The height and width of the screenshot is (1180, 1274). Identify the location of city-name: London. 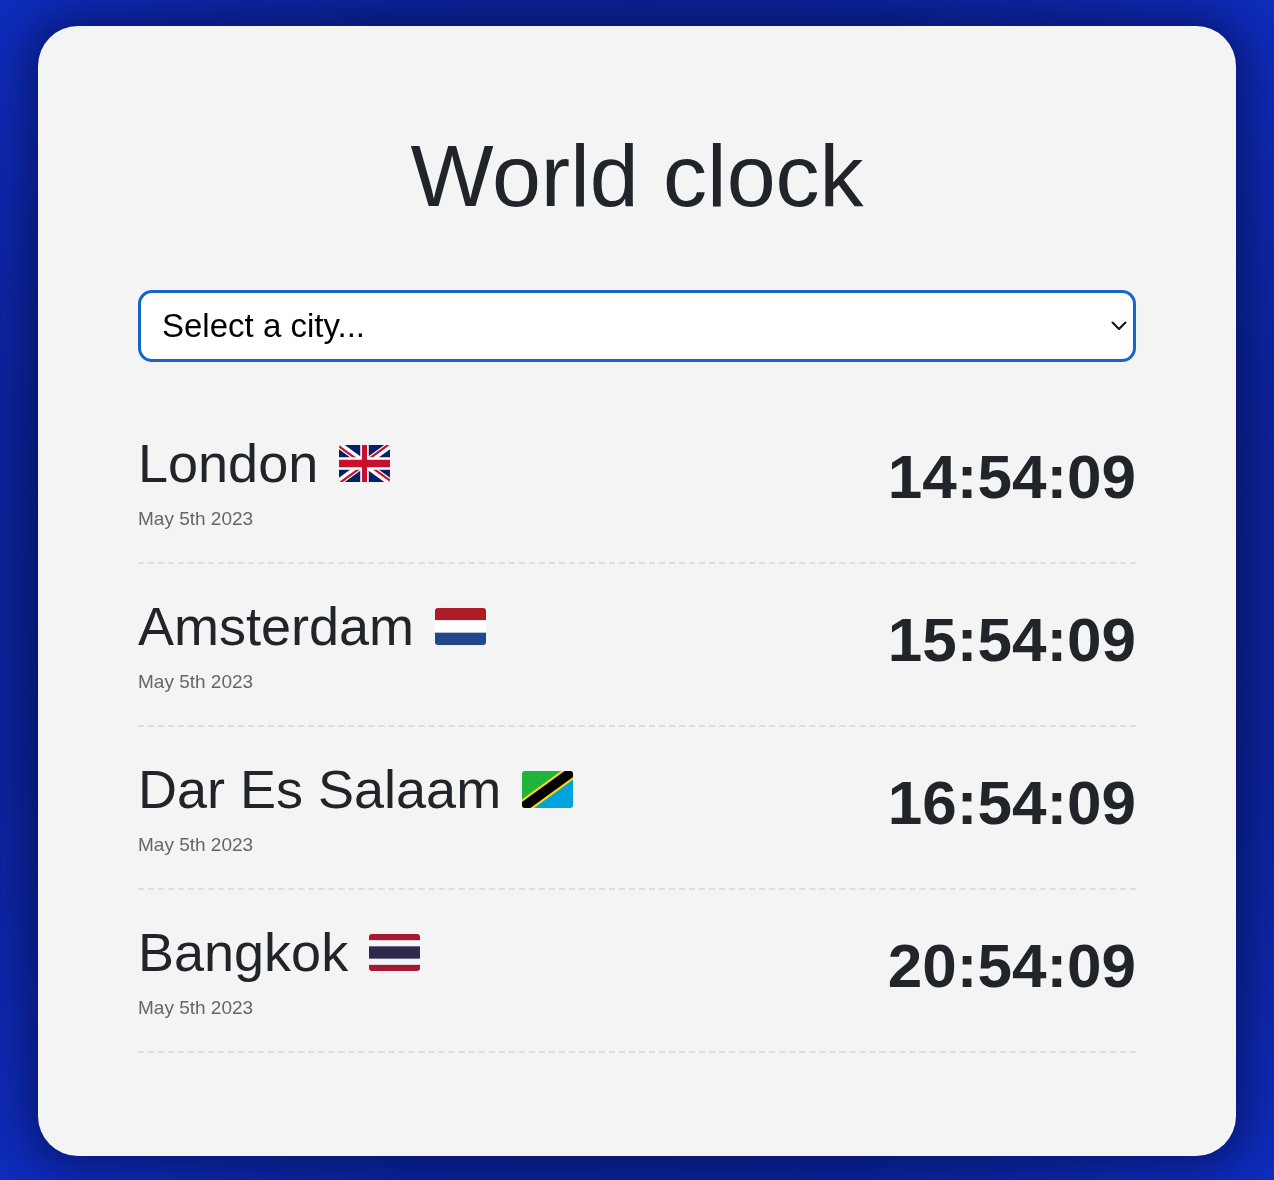
(228, 463).